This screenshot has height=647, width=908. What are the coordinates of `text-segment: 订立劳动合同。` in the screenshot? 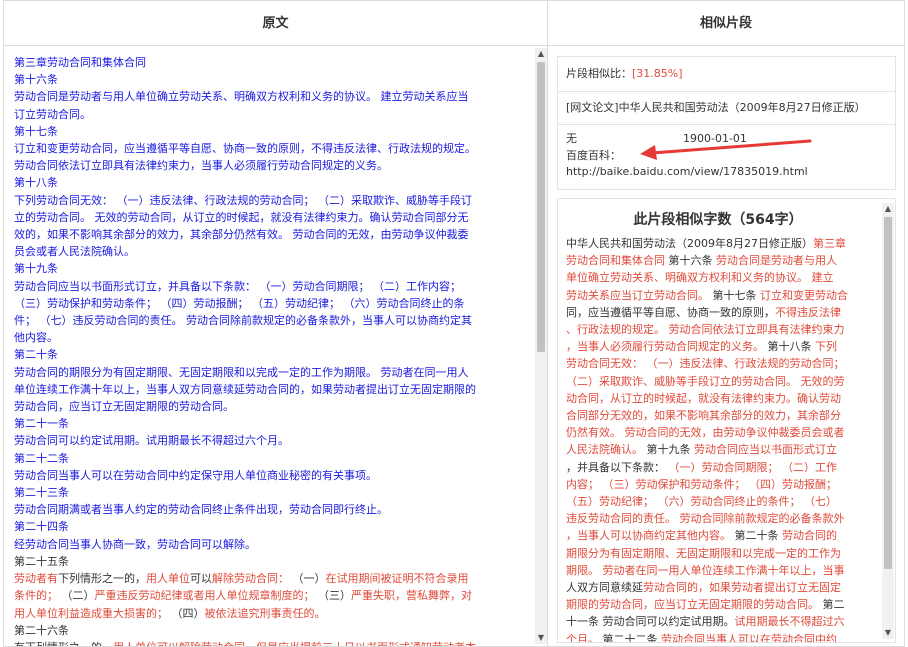 It's located at (52, 114).